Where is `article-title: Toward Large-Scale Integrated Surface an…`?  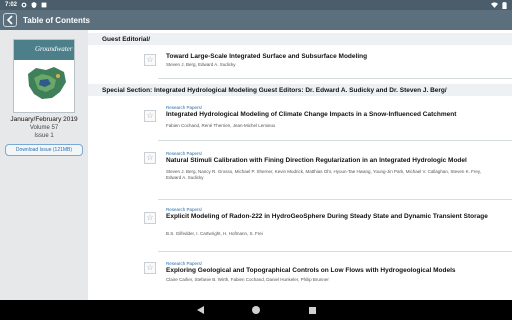
article-title: Toward Large-Scale Integrated Surface an… is located at coordinates (331, 57).